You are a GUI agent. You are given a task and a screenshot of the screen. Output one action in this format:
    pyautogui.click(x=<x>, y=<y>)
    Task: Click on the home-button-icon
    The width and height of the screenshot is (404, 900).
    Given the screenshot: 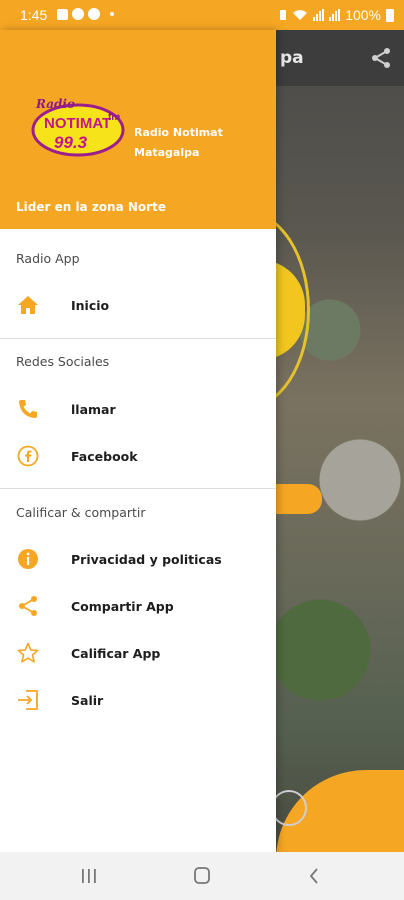 What is the action you would take?
    pyautogui.click(x=202, y=876)
    